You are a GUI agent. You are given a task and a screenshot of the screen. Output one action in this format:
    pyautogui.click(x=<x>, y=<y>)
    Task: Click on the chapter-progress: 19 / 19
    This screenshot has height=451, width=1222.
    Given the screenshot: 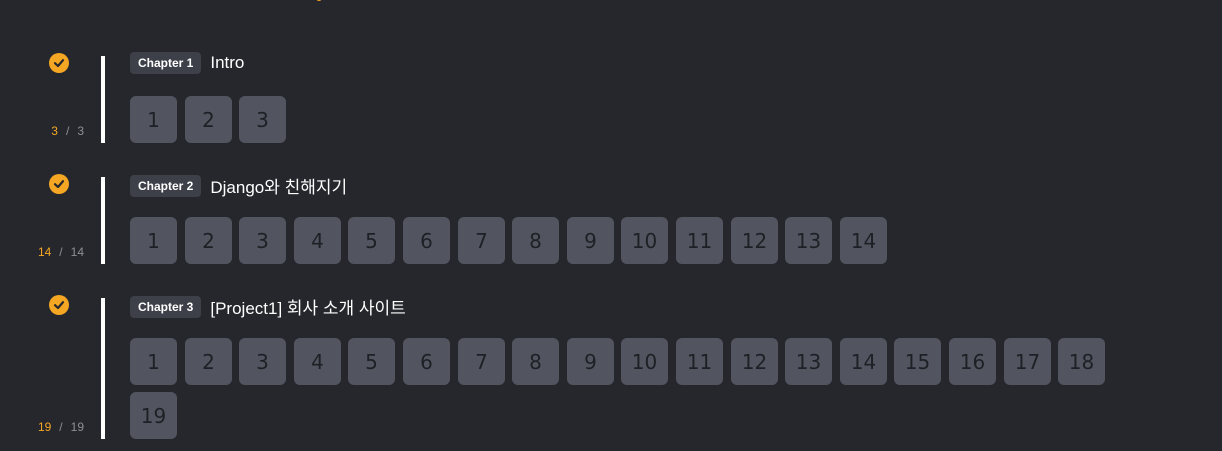 What is the action you would take?
    pyautogui.click(x=61, y=427)
    